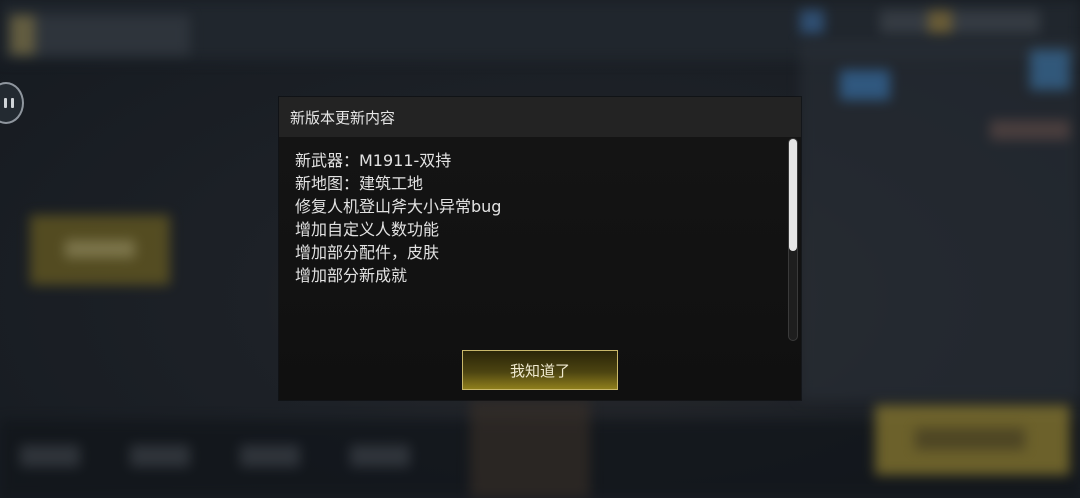  What do you see at coordinates (530, 449) in the screenshot?
I see `background-character` at bounding box center [530, 449].